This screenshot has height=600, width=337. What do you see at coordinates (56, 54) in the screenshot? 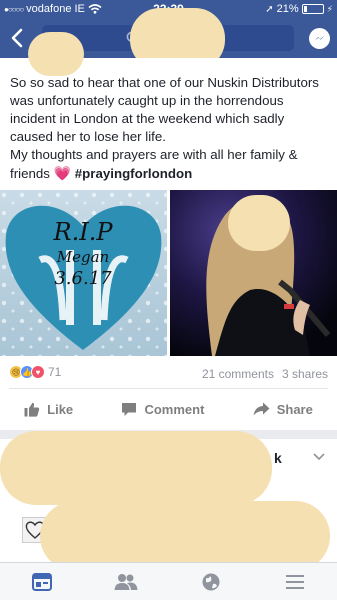
I see `redaction-author-header` at bounding box center [56, 54].